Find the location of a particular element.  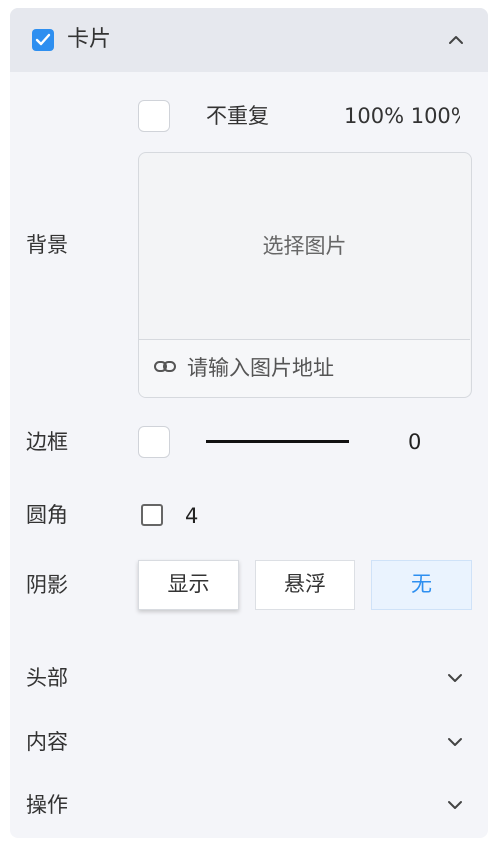

image-url-row is located at coordinates (304, 368).